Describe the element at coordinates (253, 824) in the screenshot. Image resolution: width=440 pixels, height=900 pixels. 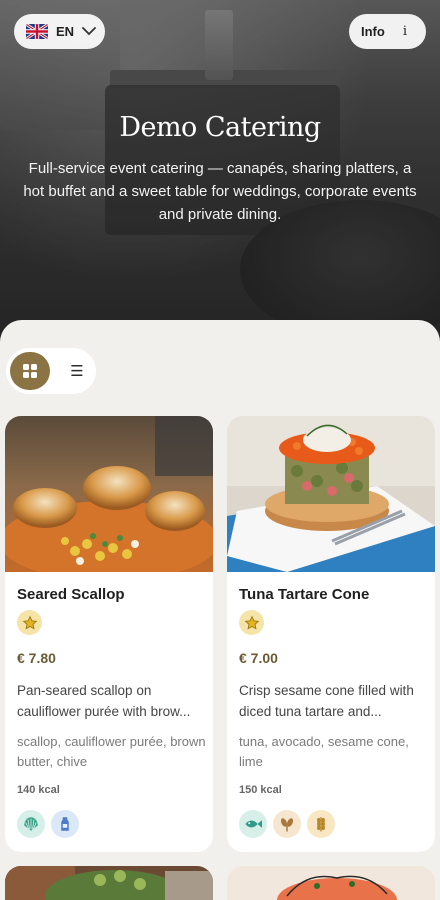
I see `fish-icon` at that location.